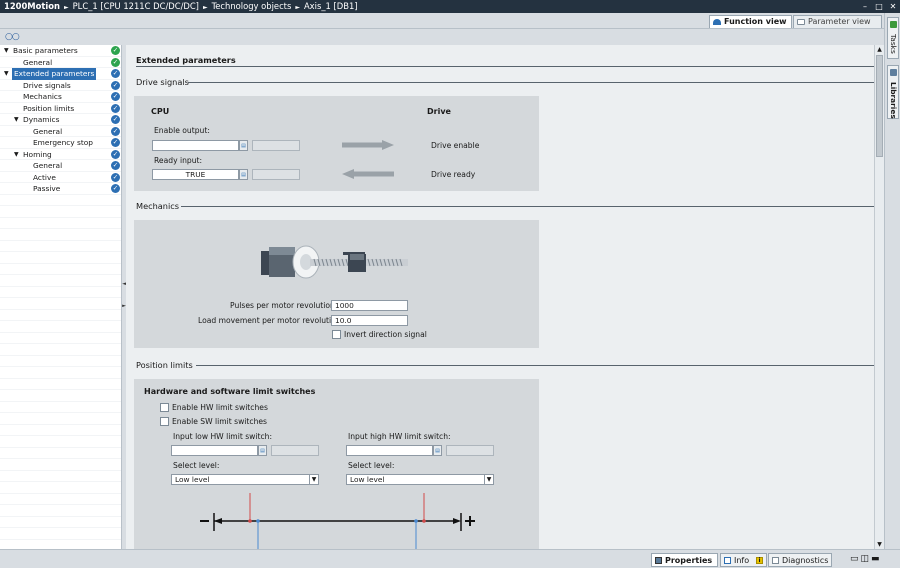 This screenshot has height=568, width=900. Describe the element at coordinates (893, 100) in the screenshot. I see `tab-label: Libraries` at that location.